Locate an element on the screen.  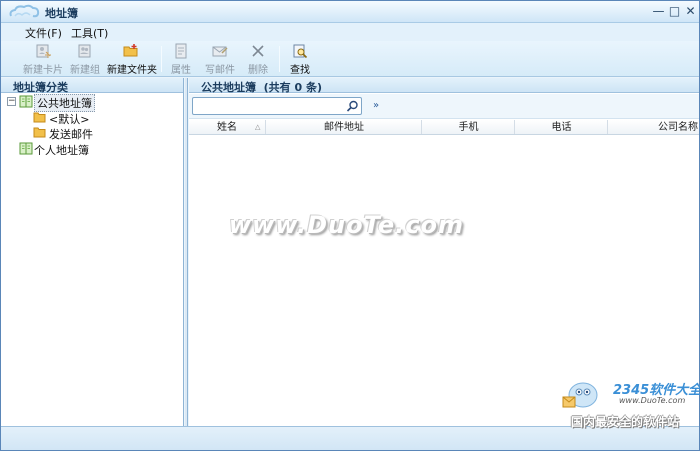
new-card-icon is located at coordinates (43, 51).